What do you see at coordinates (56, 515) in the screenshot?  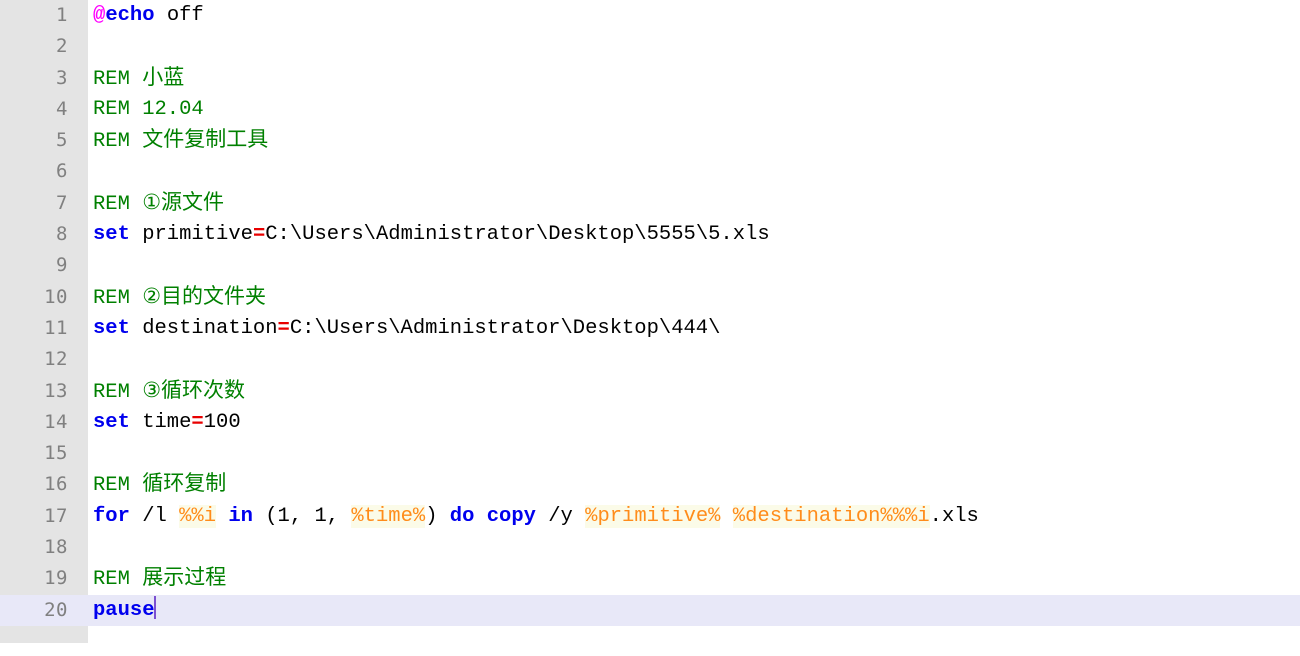 I see `line-number: 17` at bounding box center [56, 515].